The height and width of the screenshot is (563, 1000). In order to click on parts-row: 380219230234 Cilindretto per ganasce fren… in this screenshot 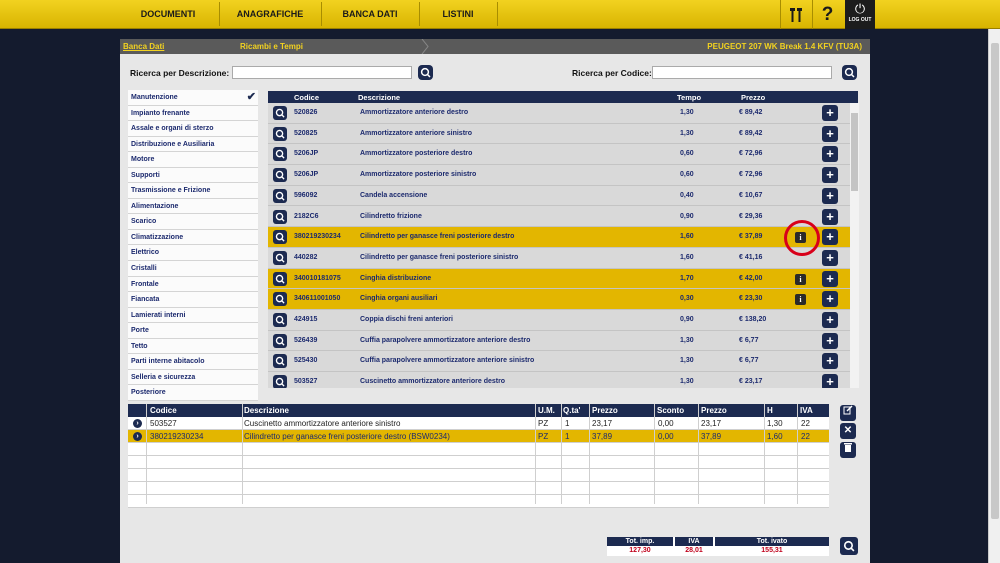, I will do `click(563, 237)`.